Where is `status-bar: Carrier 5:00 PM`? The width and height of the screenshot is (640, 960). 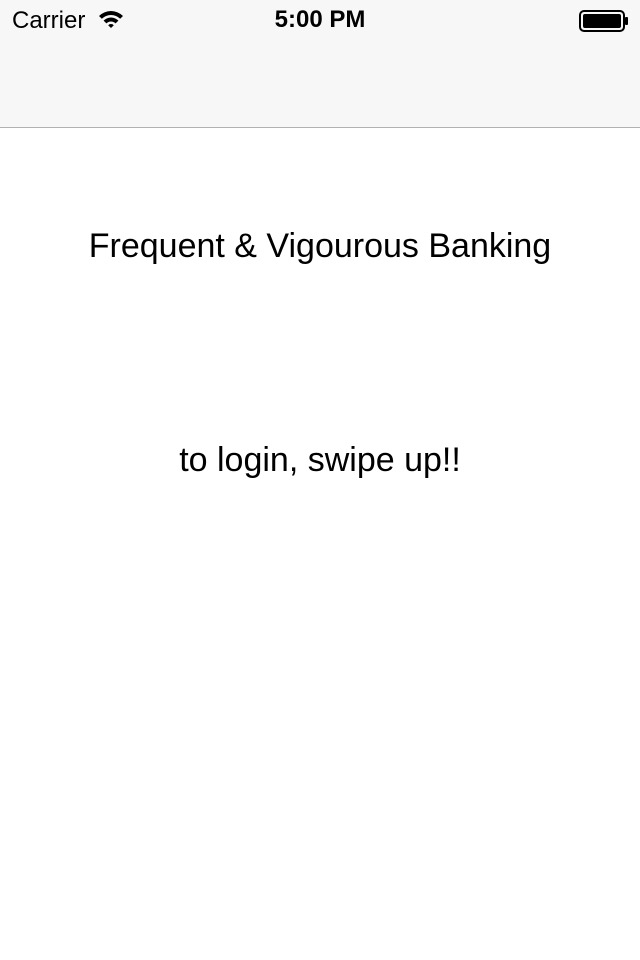 status-bar: Carrier 5:00 PM is located at coordinates (320, 20).